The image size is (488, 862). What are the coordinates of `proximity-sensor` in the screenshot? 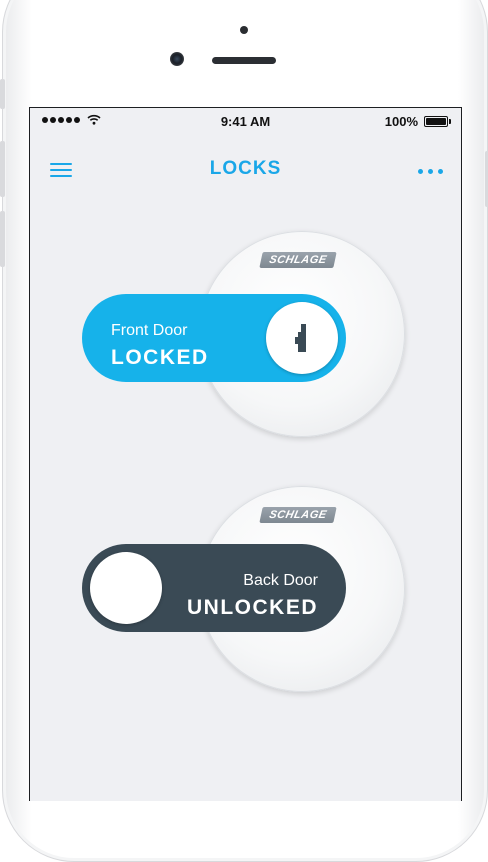 It's located at (244, 30).